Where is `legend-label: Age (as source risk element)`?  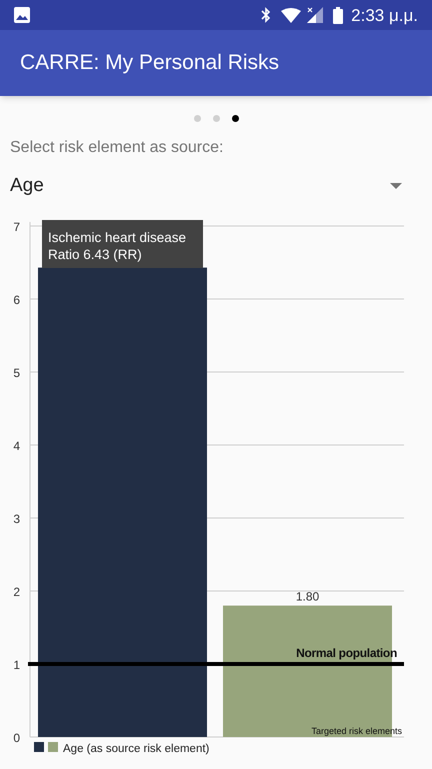
legend-label: Age (as source risk element) is located at coordinates (136, 749).